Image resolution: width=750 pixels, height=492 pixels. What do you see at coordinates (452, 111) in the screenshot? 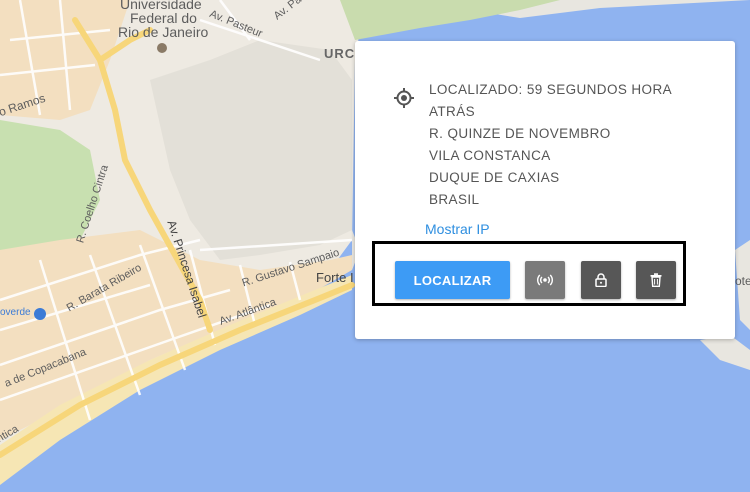
I see `address-line: ATRÁS` at bounding box center [452, 111].